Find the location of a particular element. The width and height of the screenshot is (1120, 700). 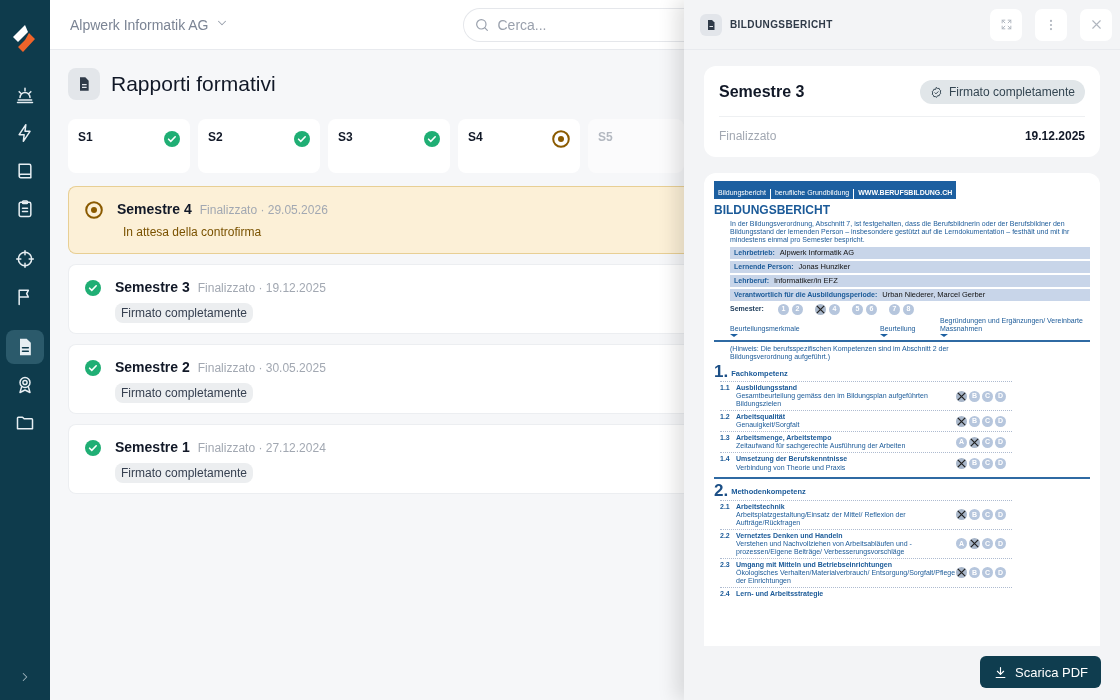

book-icon is located at coordinates (25, 171).